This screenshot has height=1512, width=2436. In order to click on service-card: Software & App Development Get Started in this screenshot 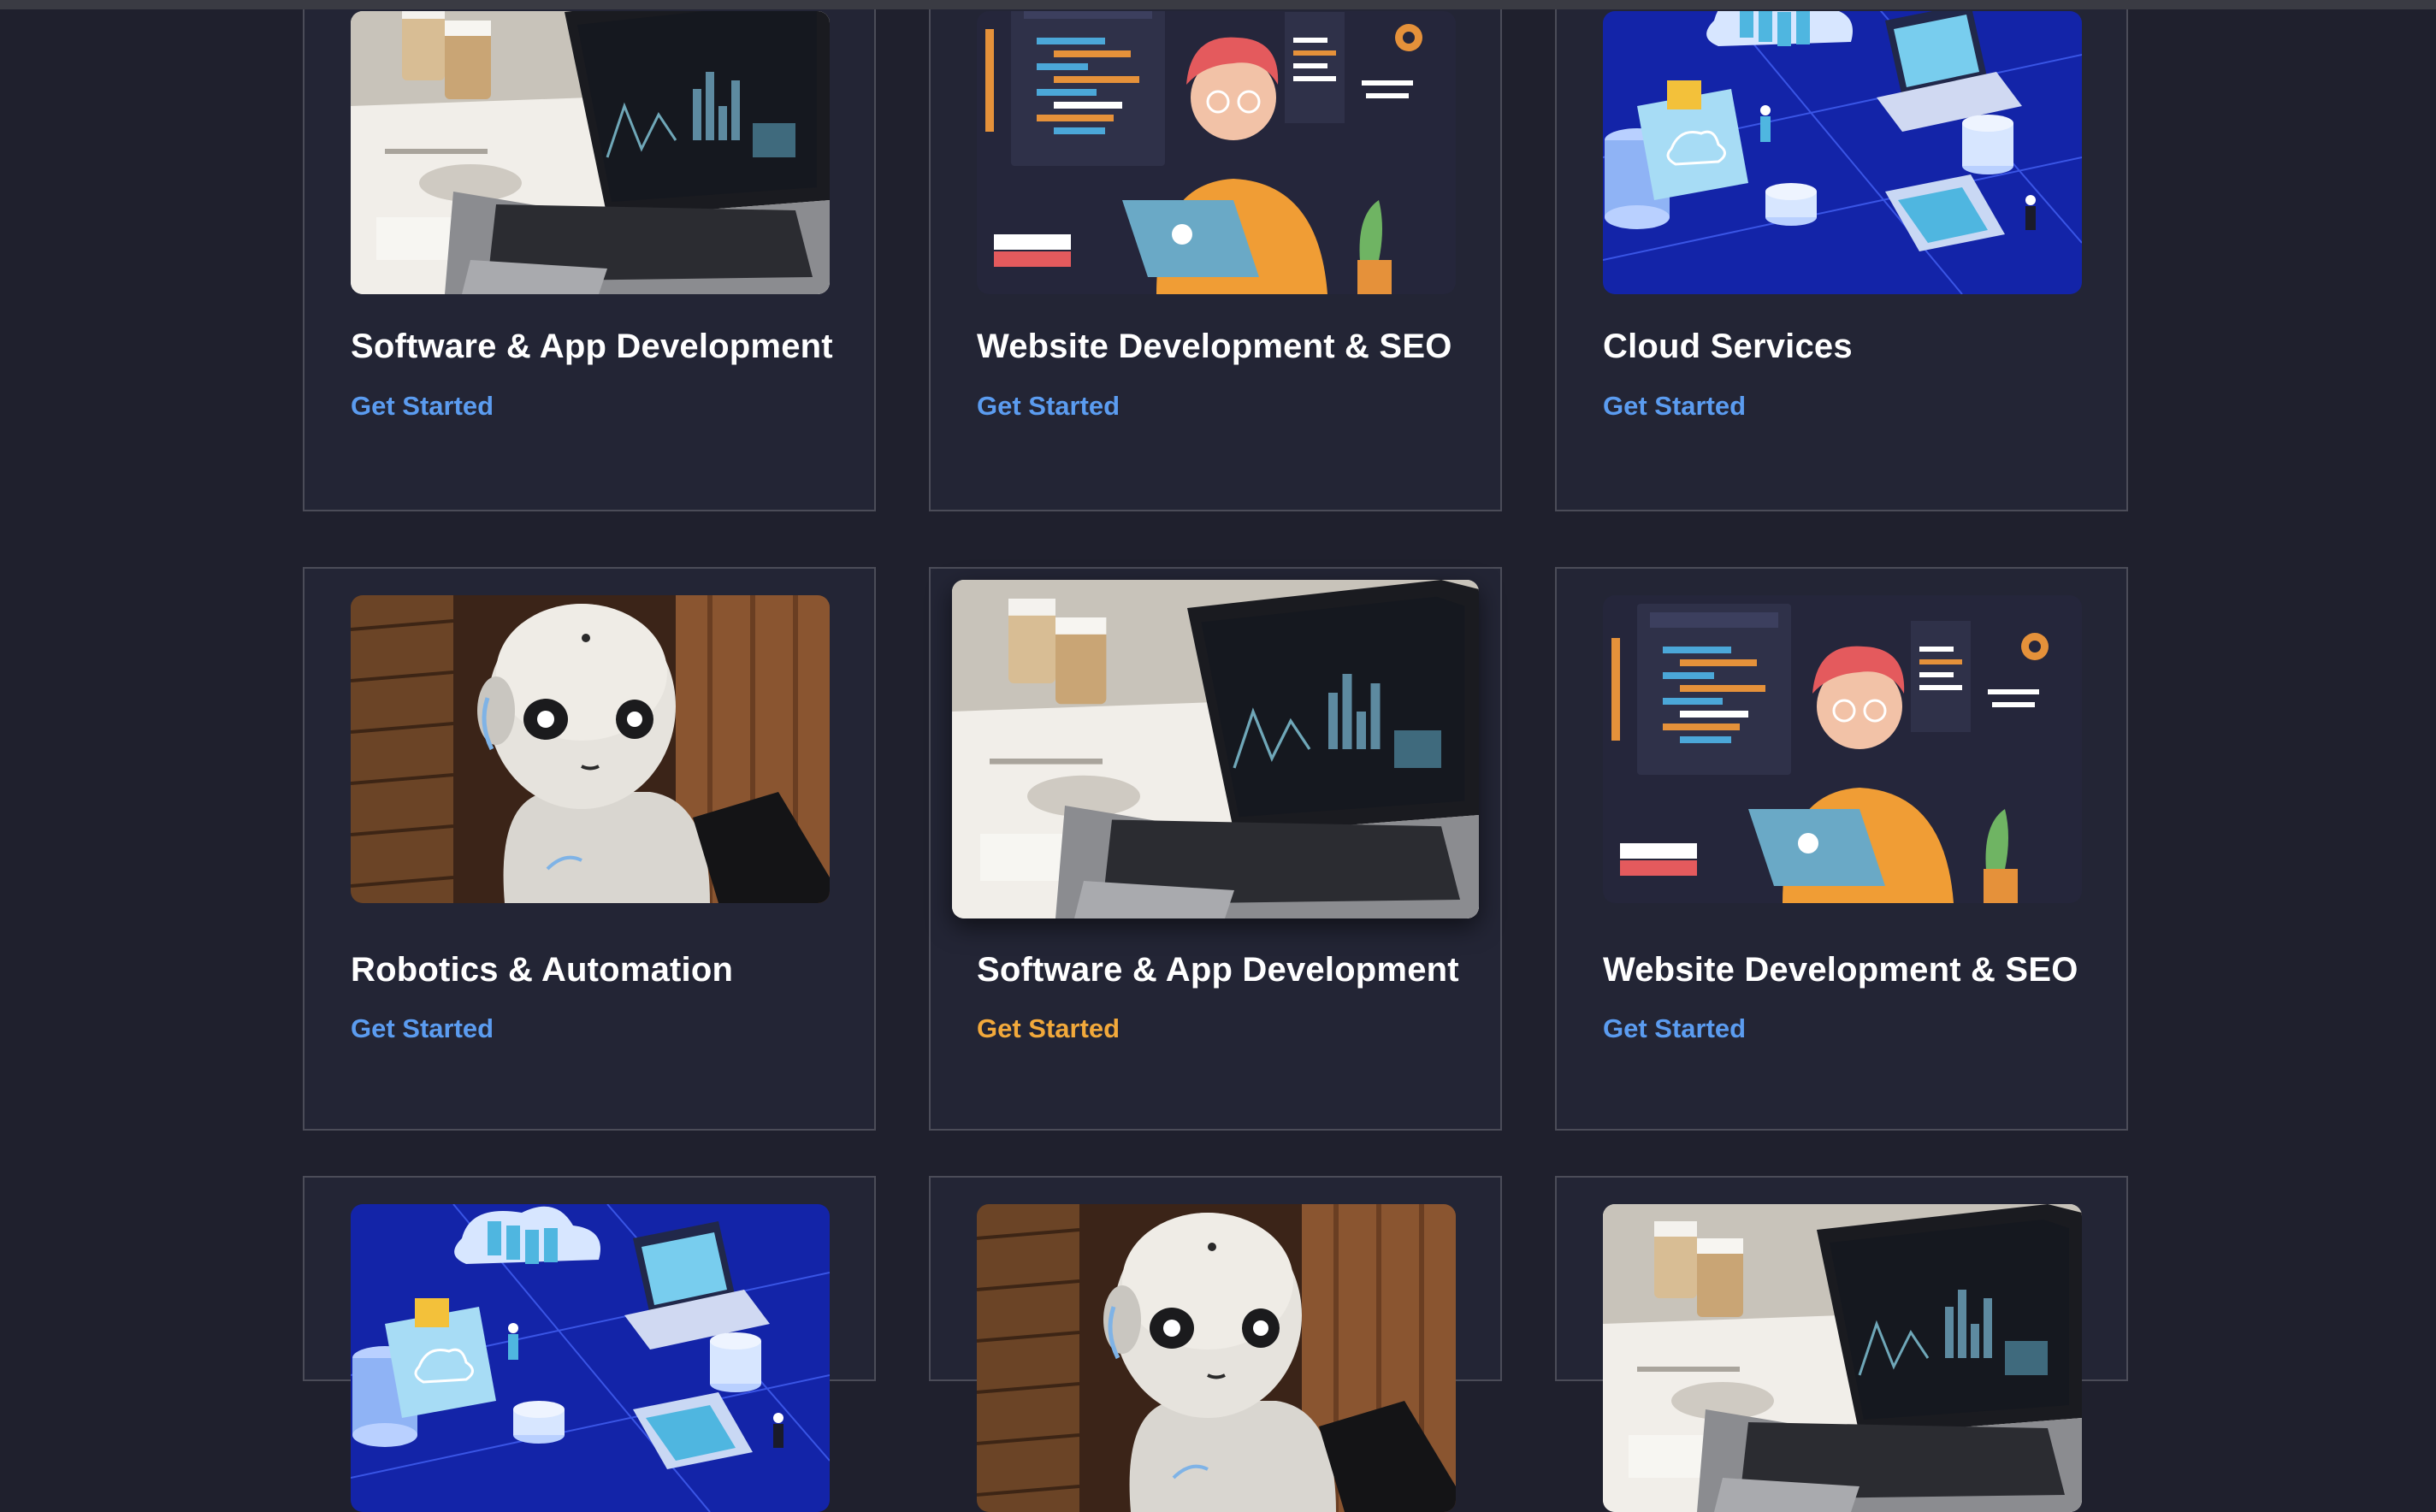, I will do `click(589, 260)`.